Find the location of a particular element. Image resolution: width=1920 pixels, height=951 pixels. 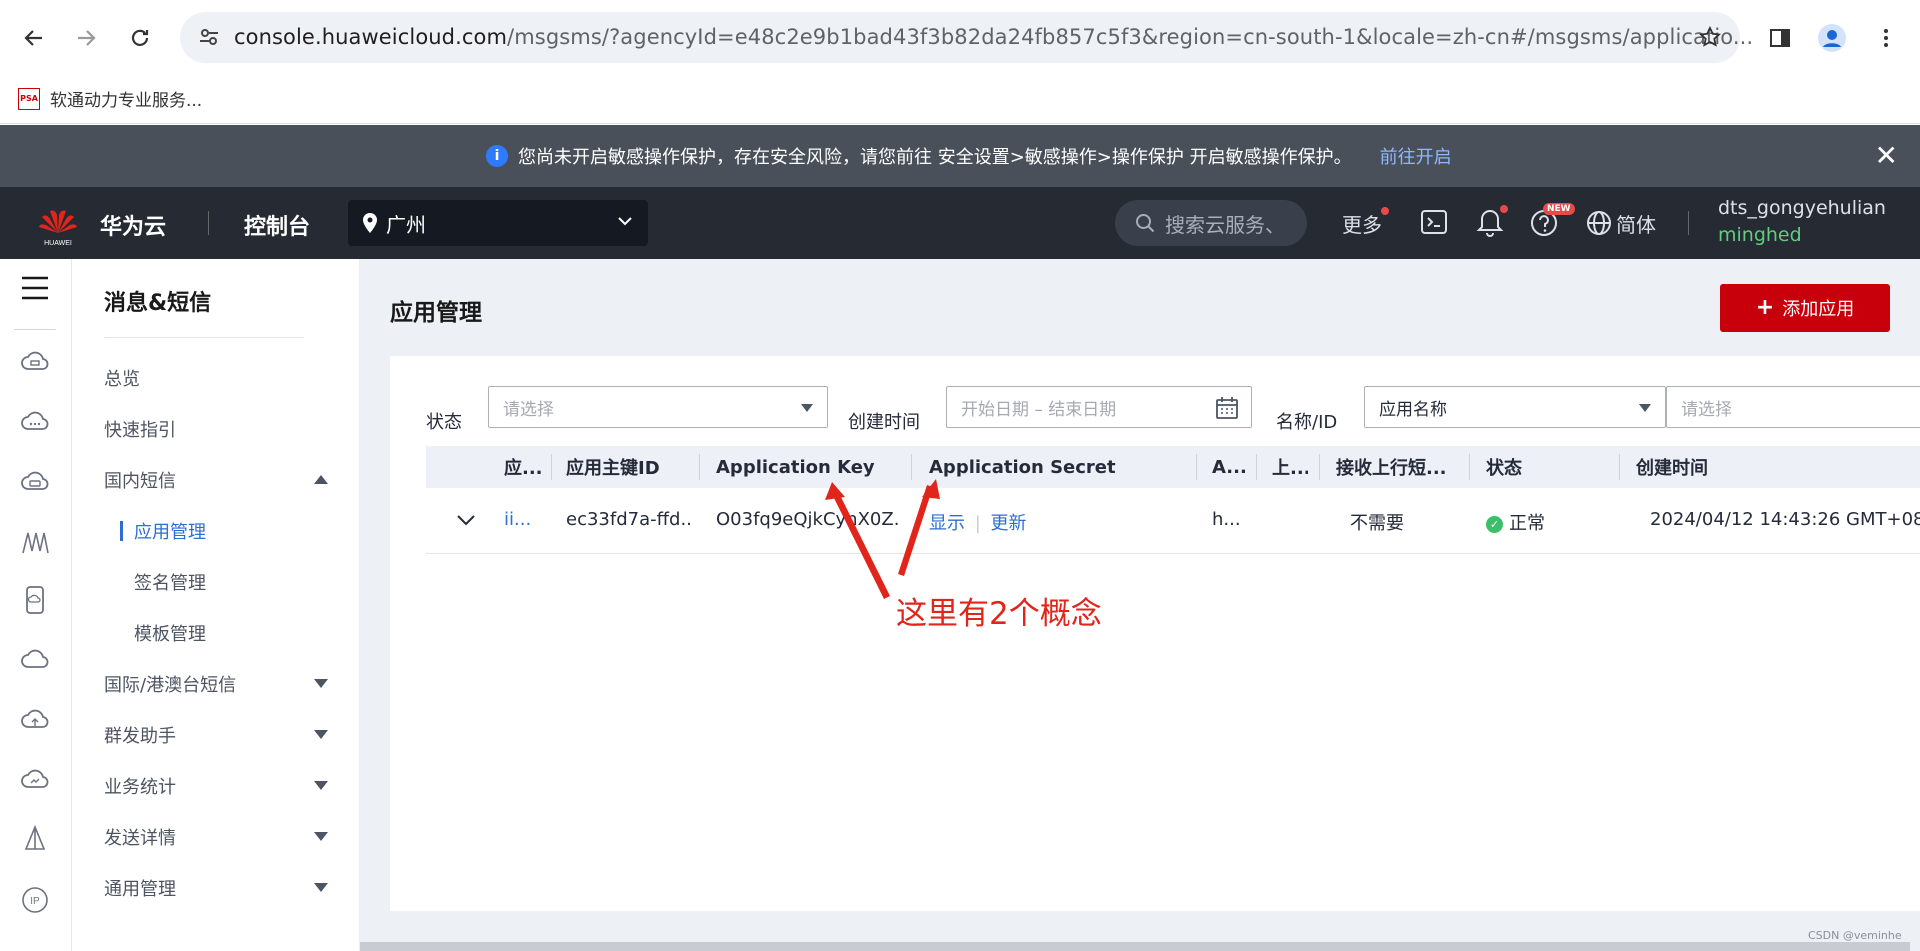

language-switch: 简体 is located at coordinates (1636, 223).